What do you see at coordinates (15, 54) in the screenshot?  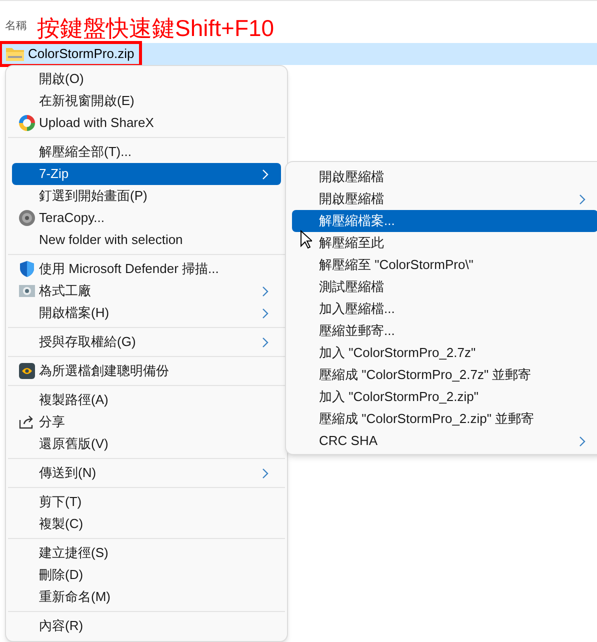 I see `zip-folder-icon` at bounding box center [15, 54].